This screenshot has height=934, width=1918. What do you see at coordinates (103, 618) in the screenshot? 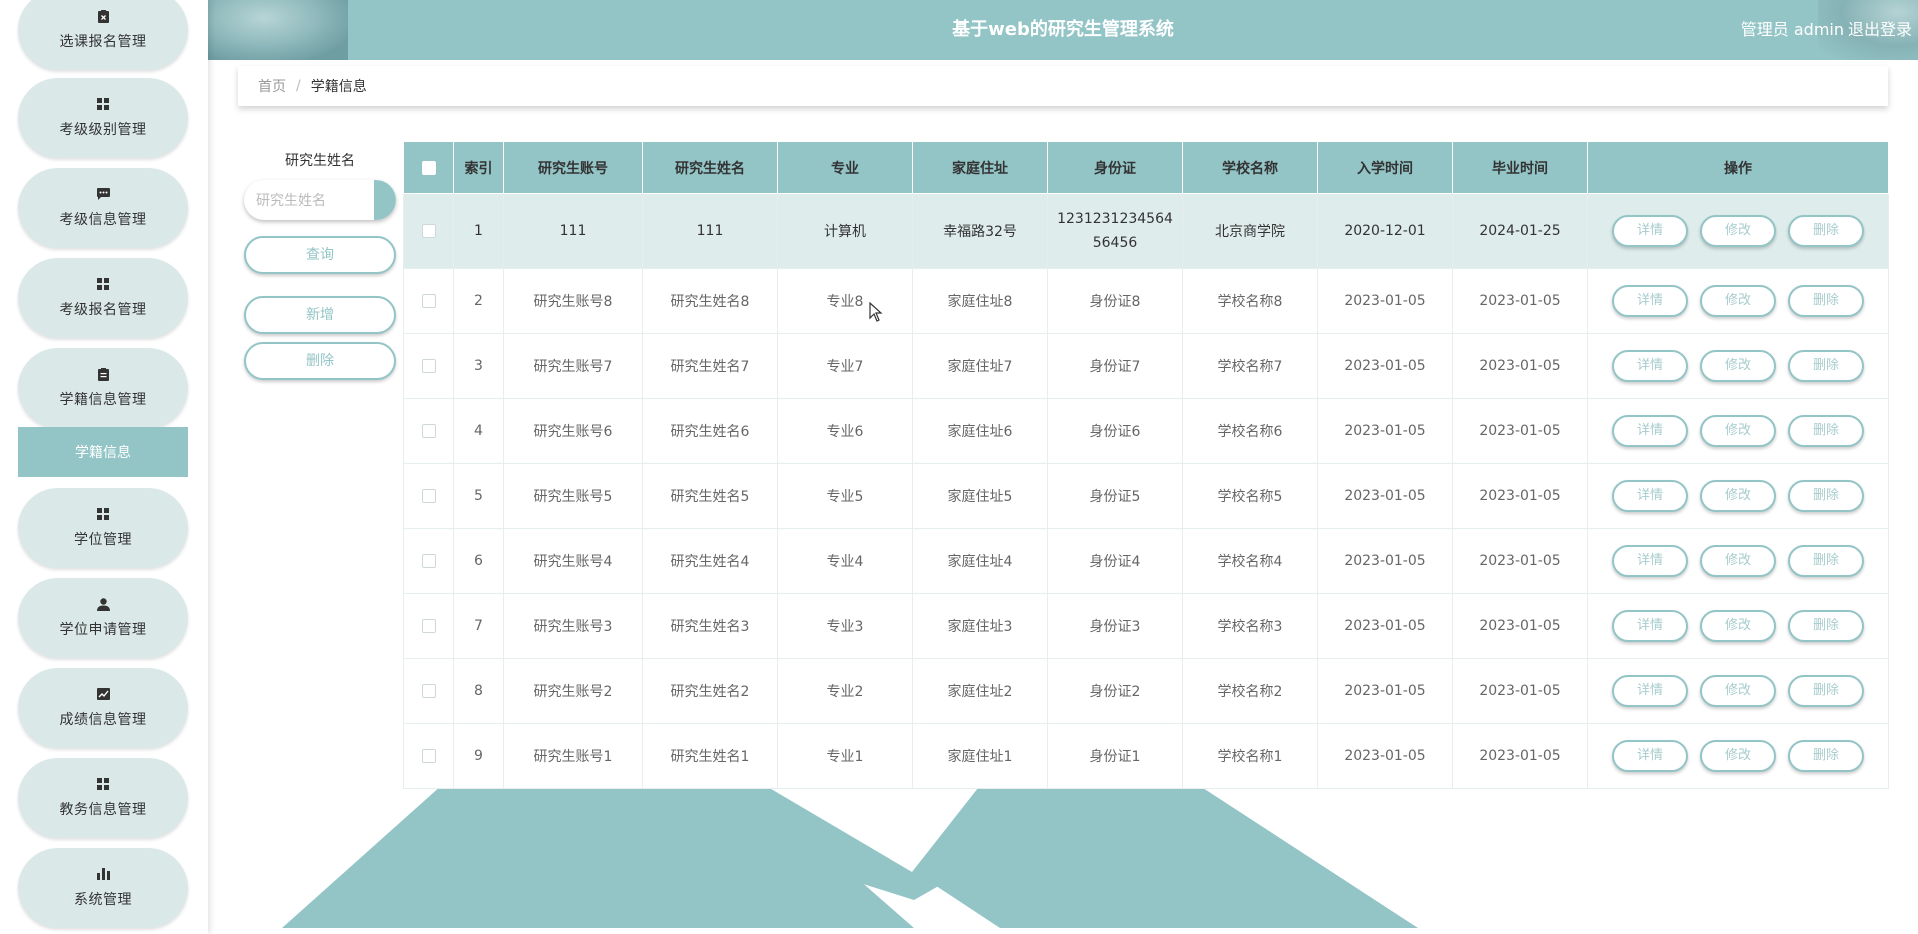
I see `sidebar-item: 学位申请管理` at bounding box center [103, 618].